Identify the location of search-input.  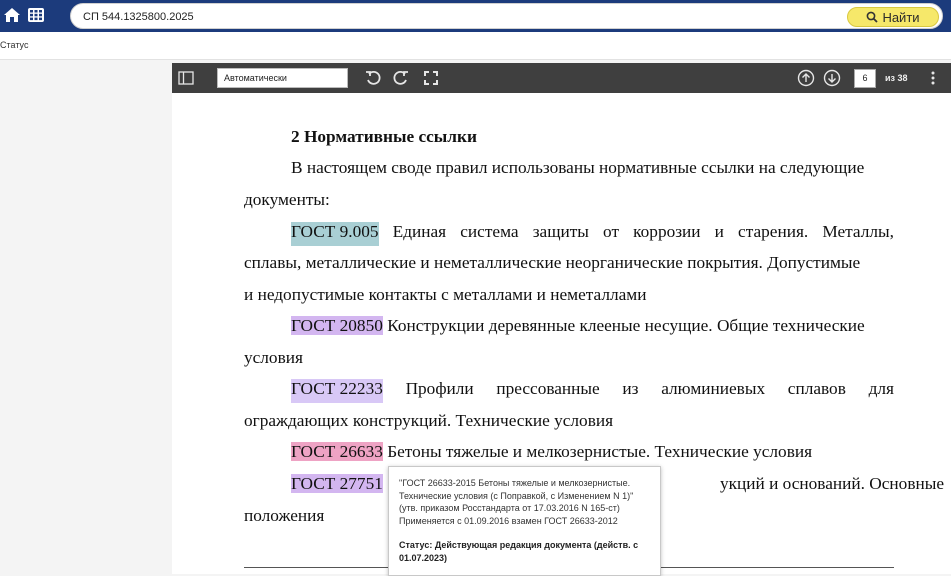
(433, 17).